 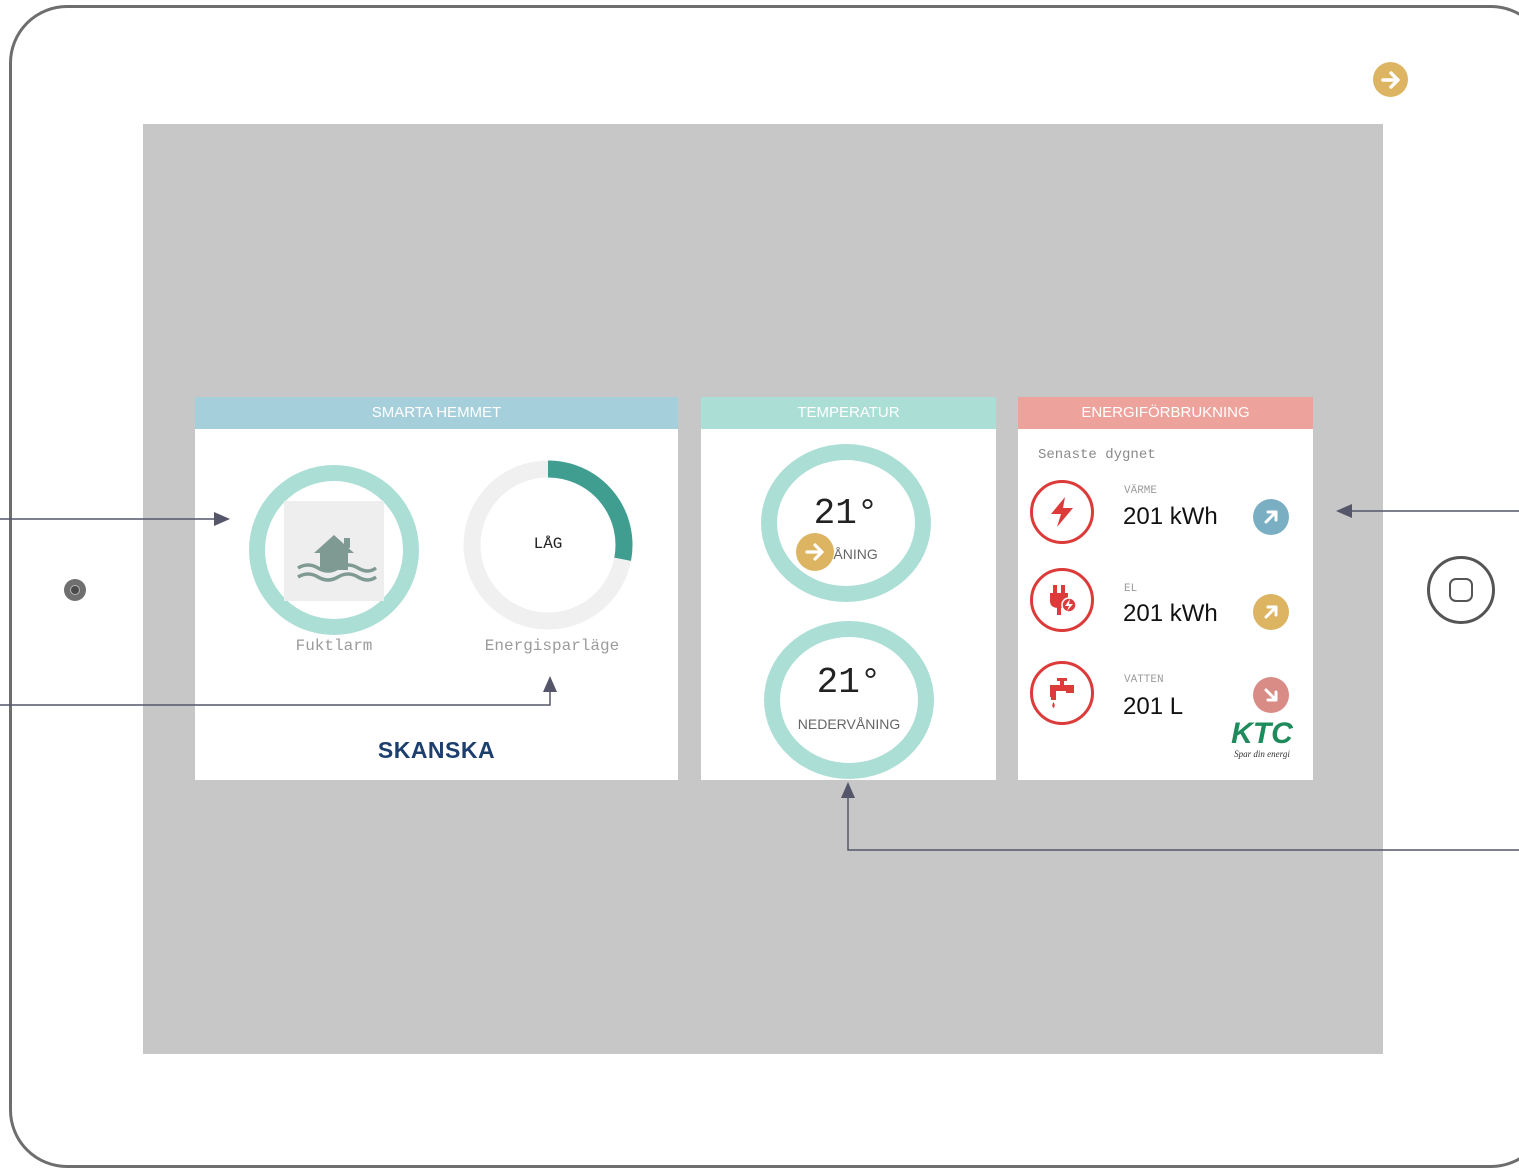 What do you see at coordinates (849, 724) in the screenshot?
I see `lower-floor-name: NEDERVÅNING` at bounding box center [849, 724].